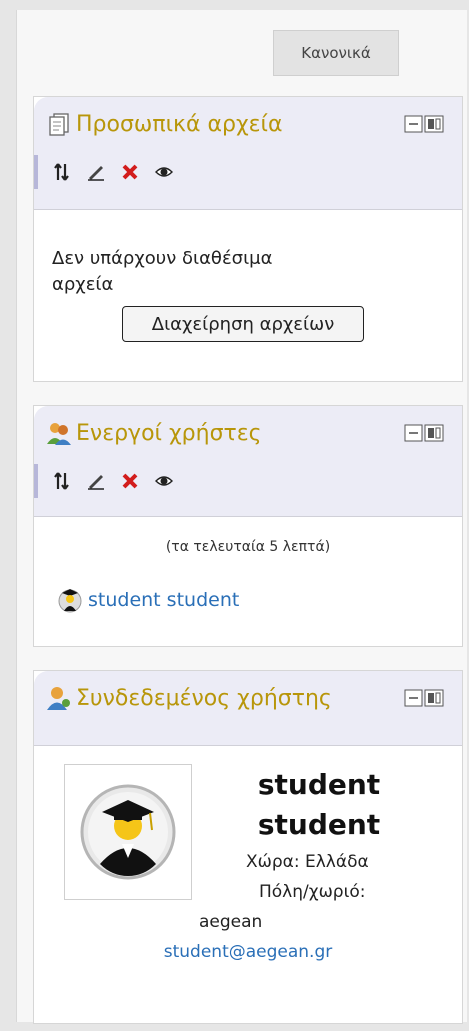 Image resolution: width=469 pixels, height=1031 pixels. What do you see at coordinates (204, 698) in the screenshot?
I see `block-title-text: Συνδεδεμένος χρήστης` at bounding box center [204, 698].